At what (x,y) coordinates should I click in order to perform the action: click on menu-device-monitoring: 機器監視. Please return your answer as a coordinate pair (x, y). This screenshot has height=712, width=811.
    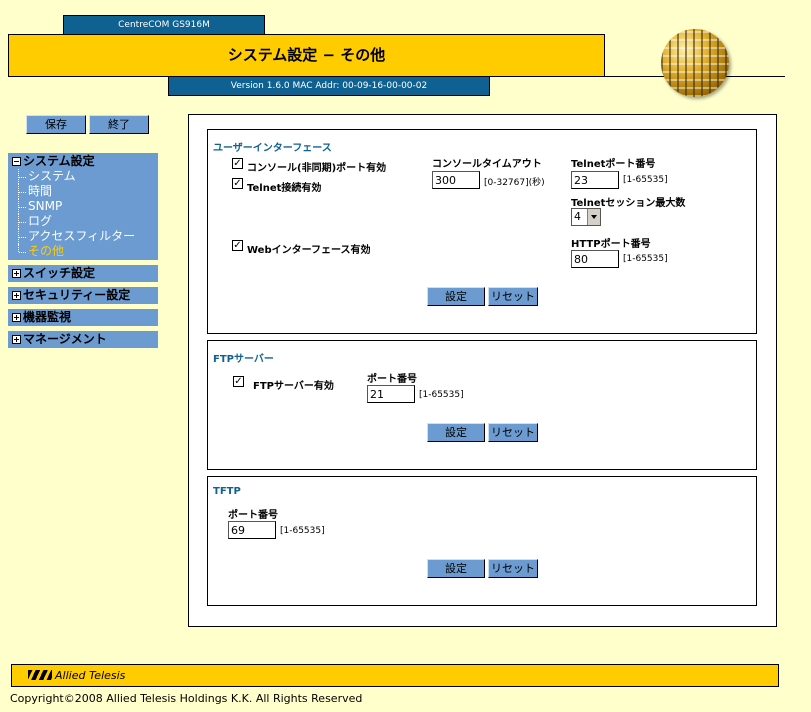
    Looking at the image, I should click on (83, 317).